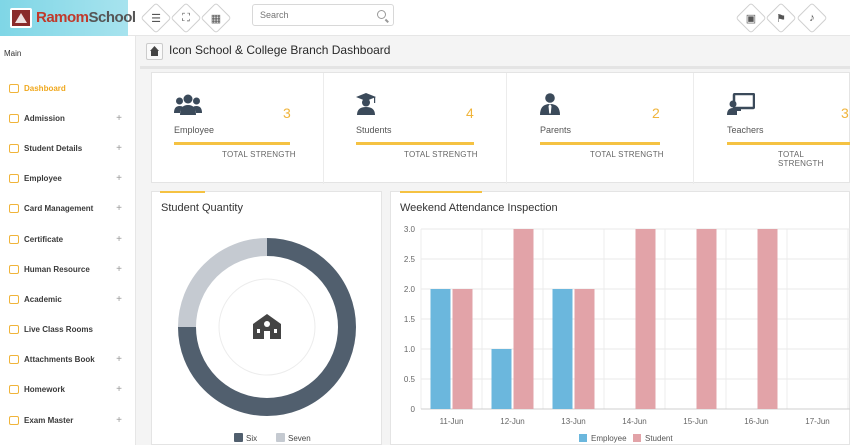 This screenshot has width=850, height=445. I want to click on sidebar-item-label: Student Details, so click(53, 148).